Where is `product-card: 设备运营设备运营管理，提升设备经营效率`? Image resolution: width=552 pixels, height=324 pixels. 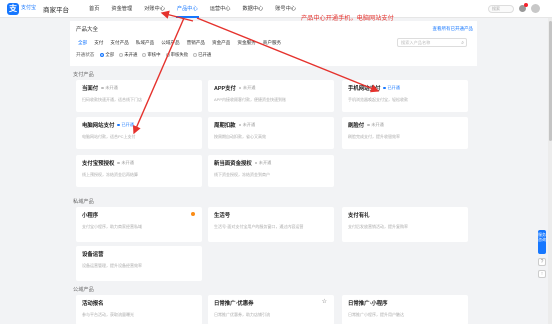 product-card: 设备运营设备运营管理，提升设备经营效率 is located at coordinates (139, 263).